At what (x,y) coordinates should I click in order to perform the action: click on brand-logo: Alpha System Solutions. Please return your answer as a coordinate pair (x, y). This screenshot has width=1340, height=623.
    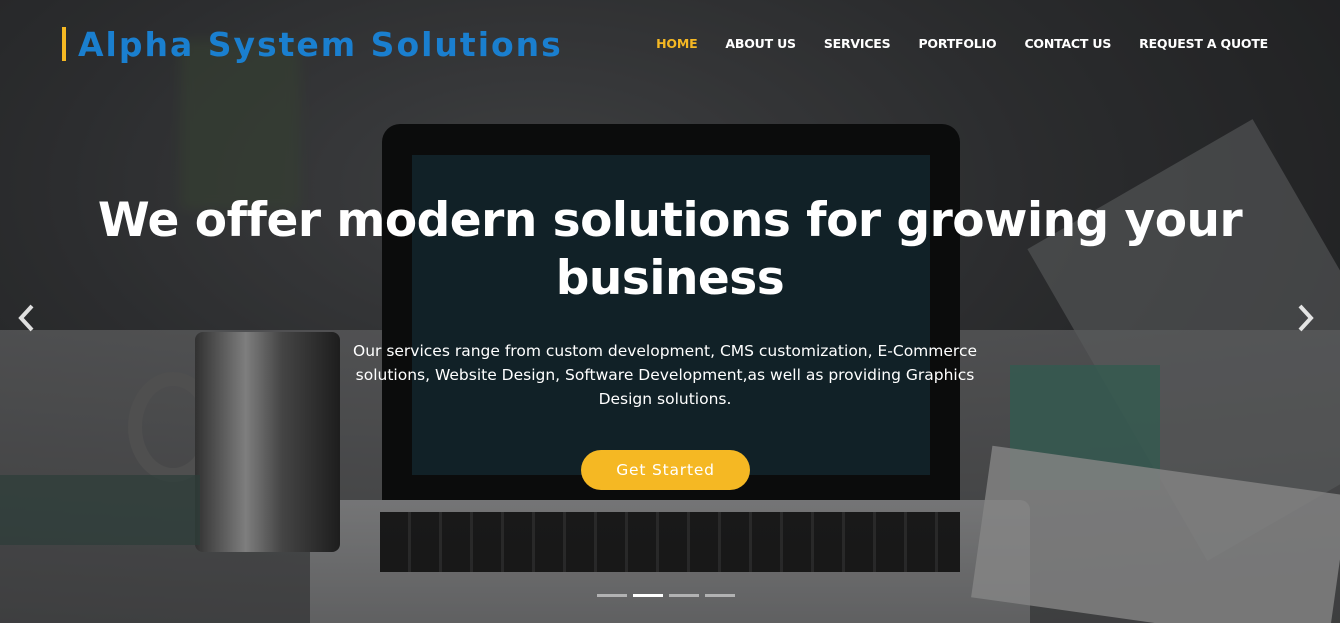
    Looking at the image, I should click on (312, 44).